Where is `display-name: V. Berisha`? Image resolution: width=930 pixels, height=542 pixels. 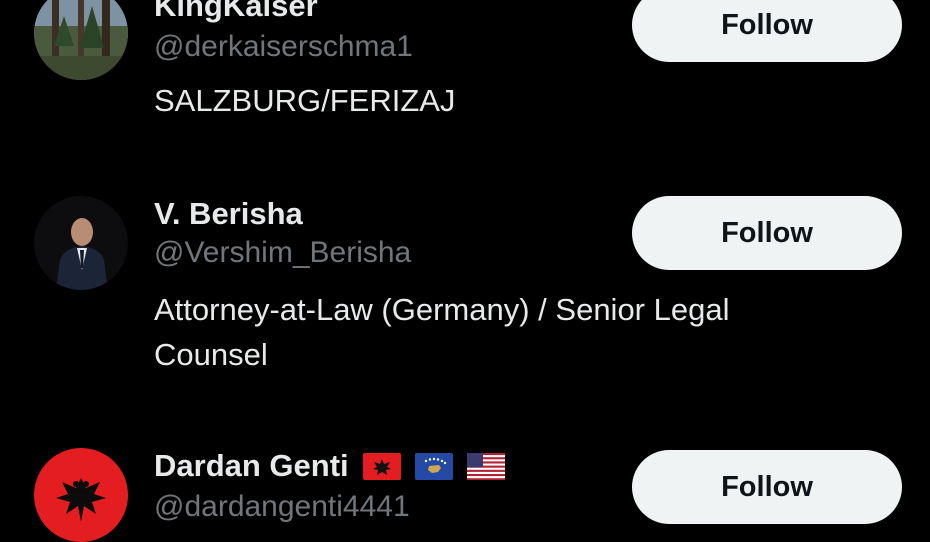
display-name: V. Berisha is located at coordinates (228, 214).